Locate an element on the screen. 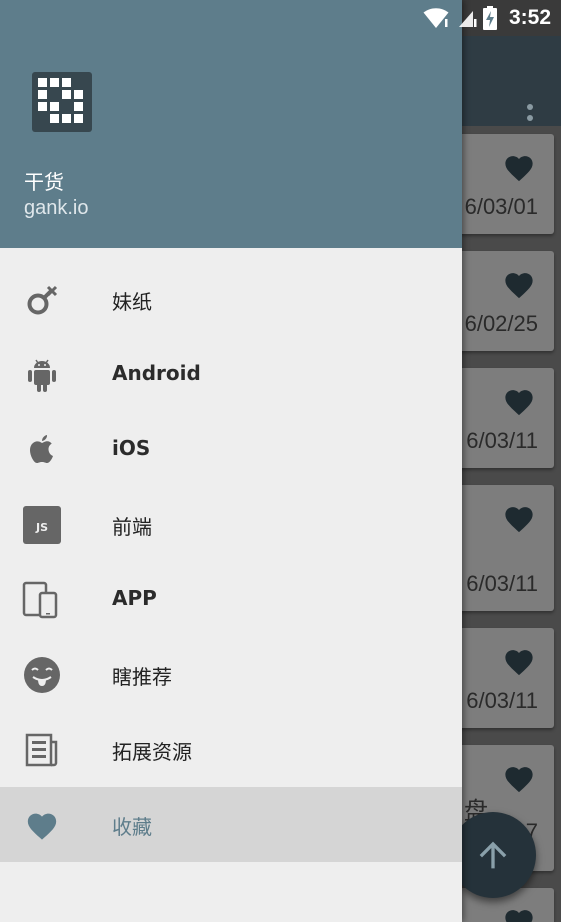 This screenshot has height=922, width=561. scroll-to-top-button is located at coordinates (493, 855).